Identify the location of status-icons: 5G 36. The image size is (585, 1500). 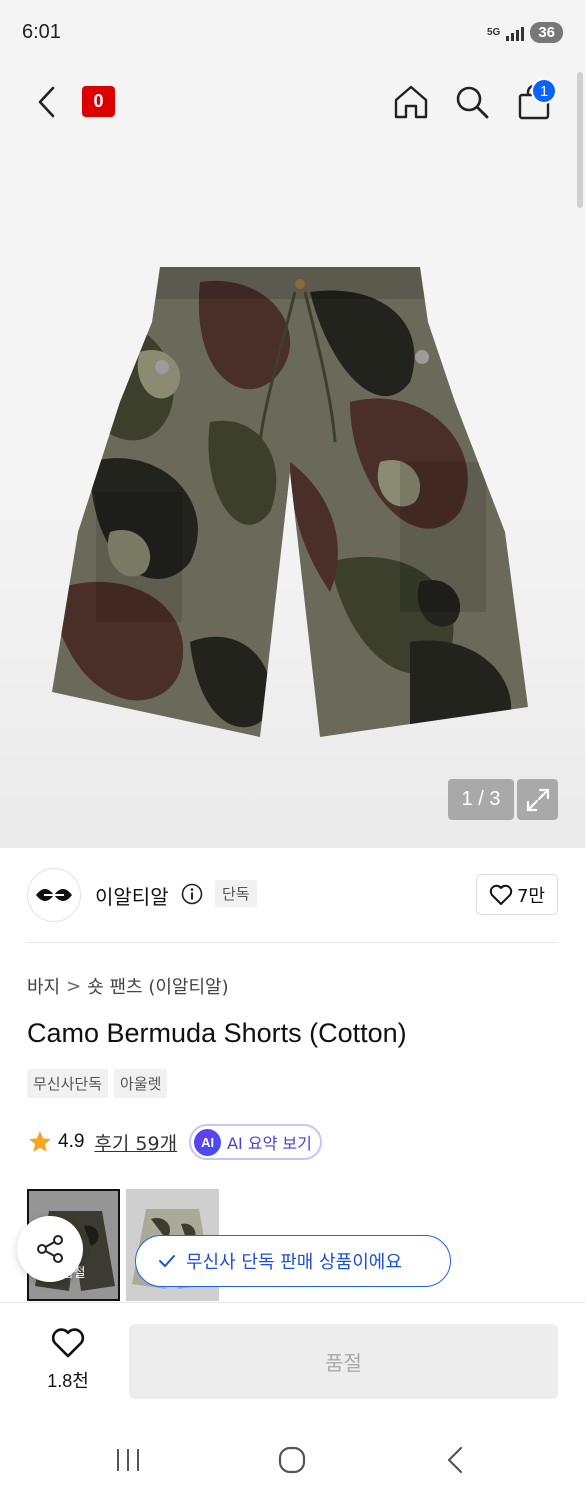
(525, 32).